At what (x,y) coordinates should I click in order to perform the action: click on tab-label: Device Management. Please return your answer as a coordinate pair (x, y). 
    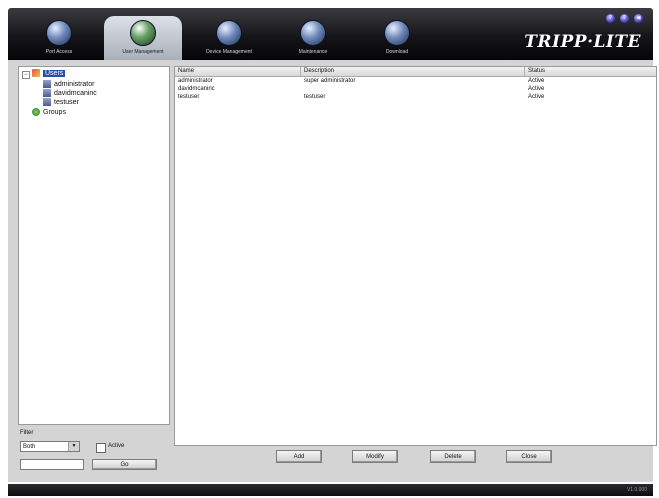
    Looking at the image, I should click on (229, 52).